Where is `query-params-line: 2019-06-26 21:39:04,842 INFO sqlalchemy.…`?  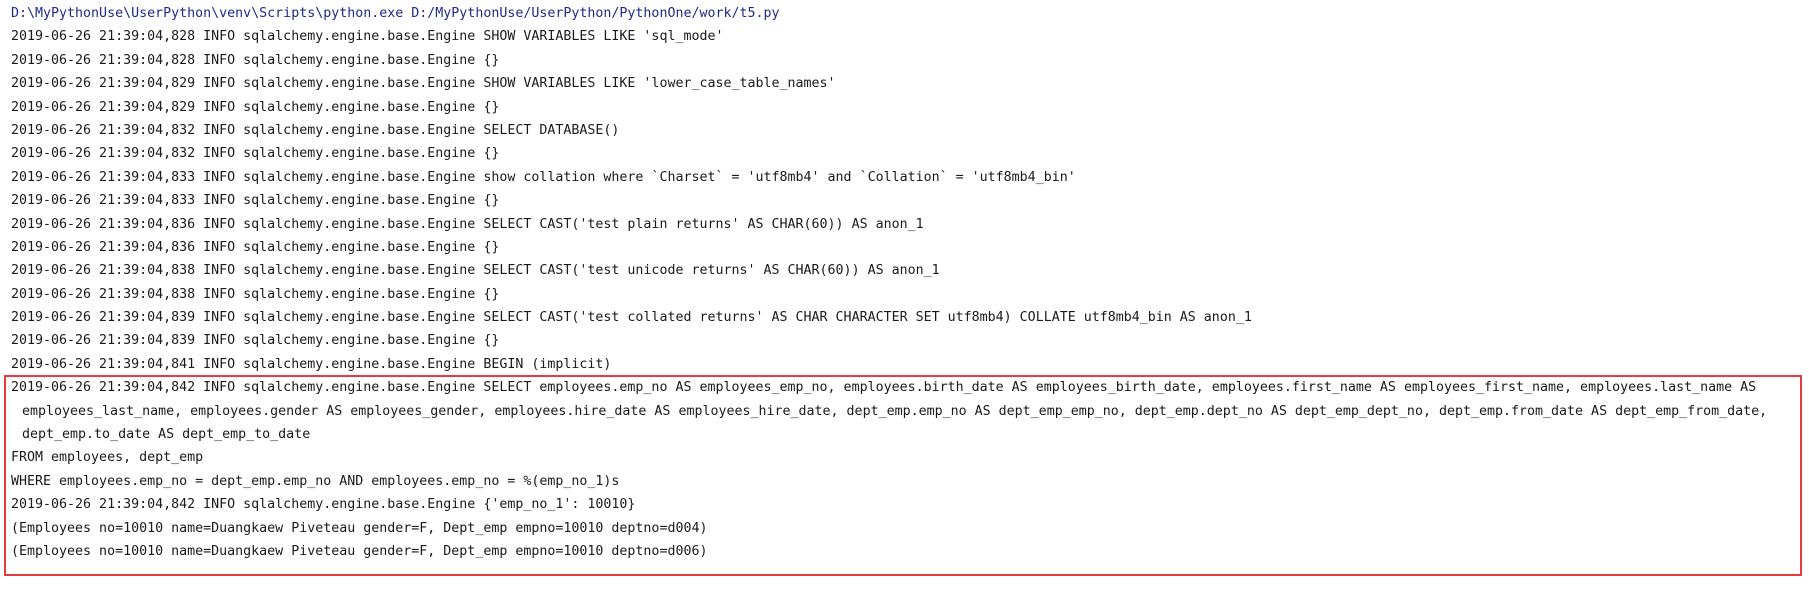 query-params-line: 2019-06-26 21:39:04,842 INFO sqlalchemy.… is located at coordinates (323, 505).